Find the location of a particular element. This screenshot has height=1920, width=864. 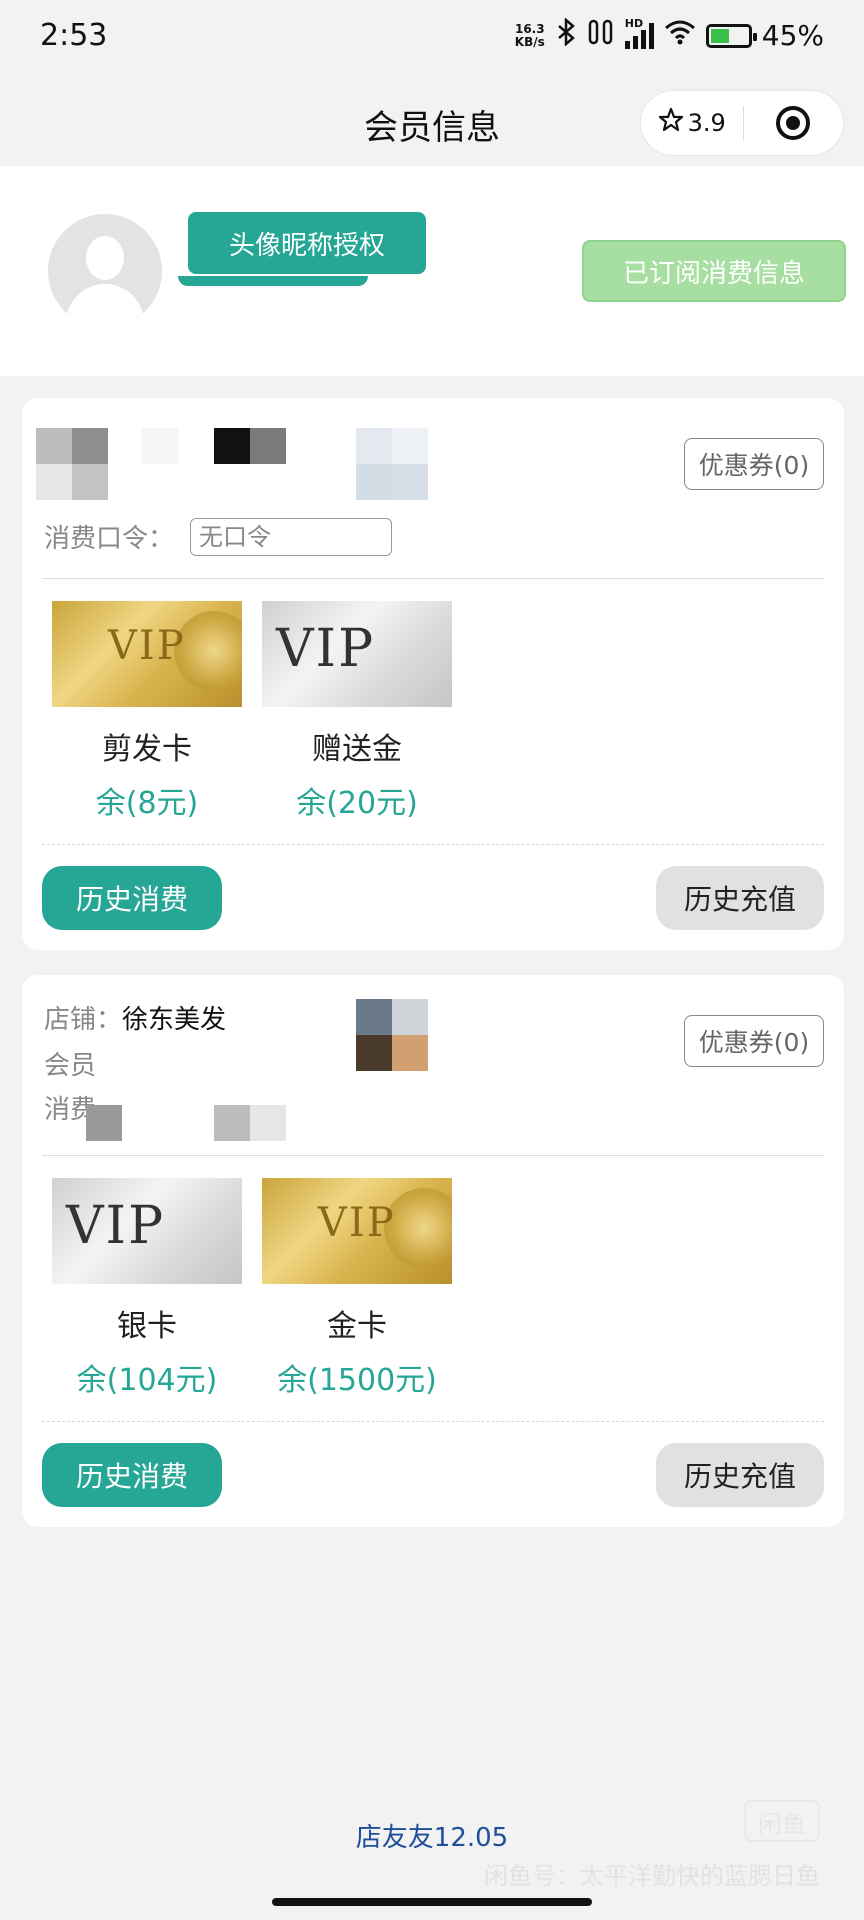

close-mini-program-button is located at coordinates (794, 123).